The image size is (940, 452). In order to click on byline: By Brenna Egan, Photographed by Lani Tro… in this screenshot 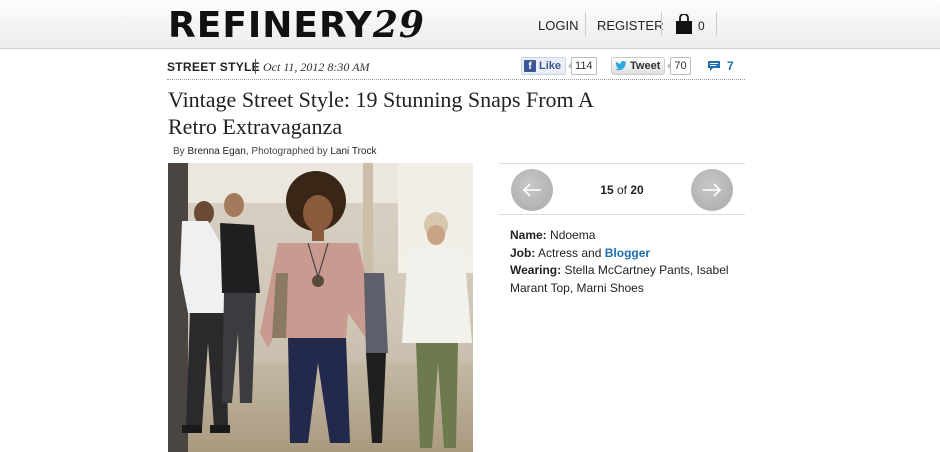, I will do `click(275, 151)`.